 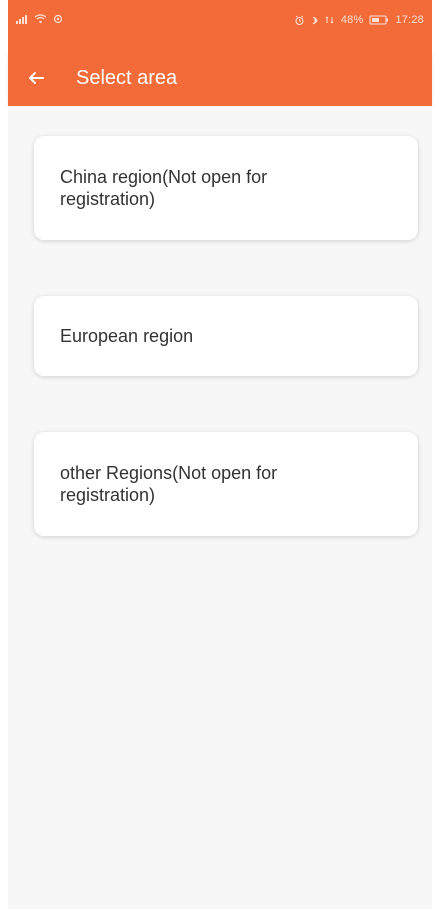 I want to click on back-button, so click(x=36, y=78).